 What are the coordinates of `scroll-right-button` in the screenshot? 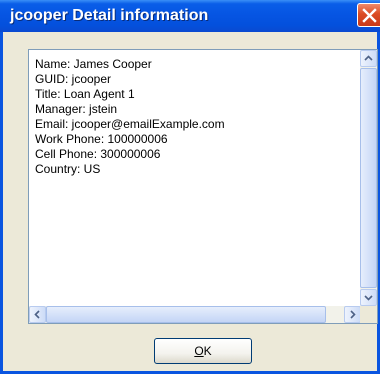 It's located at (352, 314).